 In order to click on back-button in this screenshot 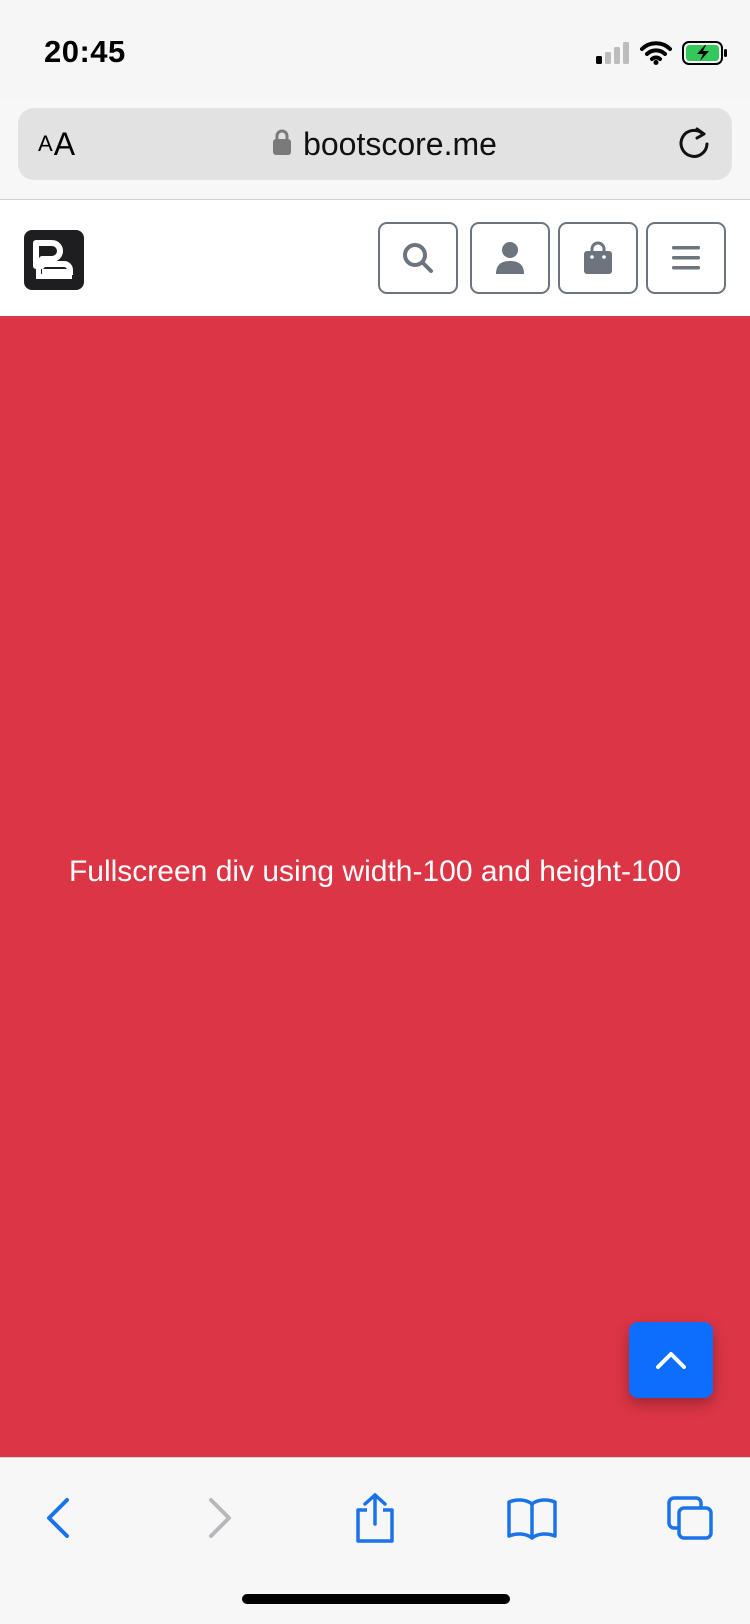, I will do `click(58, 1518)`.